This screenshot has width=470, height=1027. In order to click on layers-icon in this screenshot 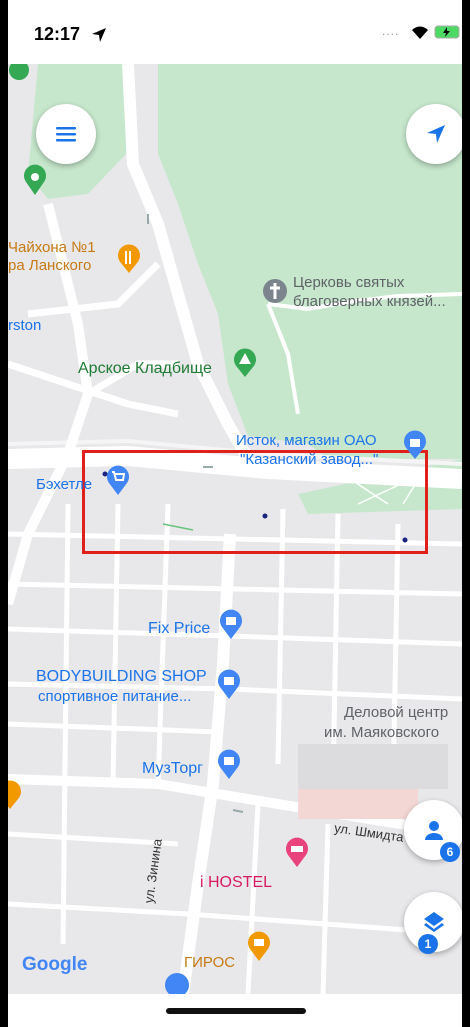, I will do `click(434, 922)`.